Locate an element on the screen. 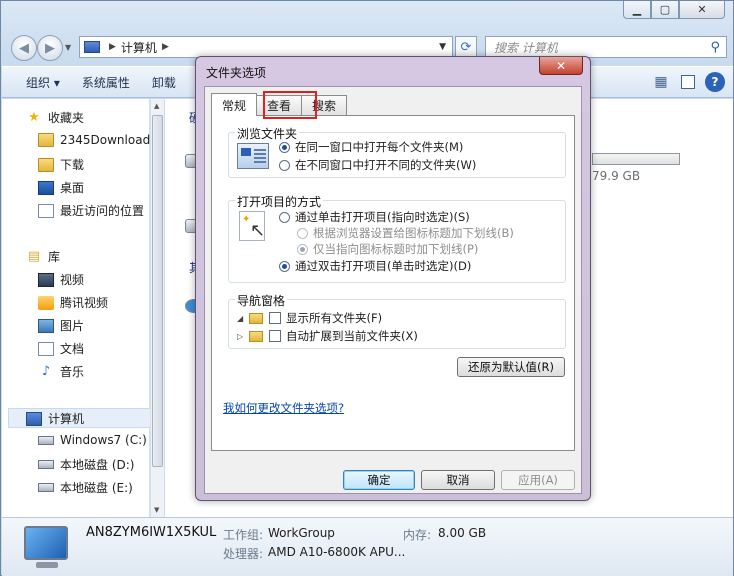 The width and height of the screenshot is (734, 576). browse-folders-group: 浏览文件夹 在同一窗口中打开每个文件夹(M) 在不同窗口中打开不同的文件夹(W) is located at coordinates (397, 151).